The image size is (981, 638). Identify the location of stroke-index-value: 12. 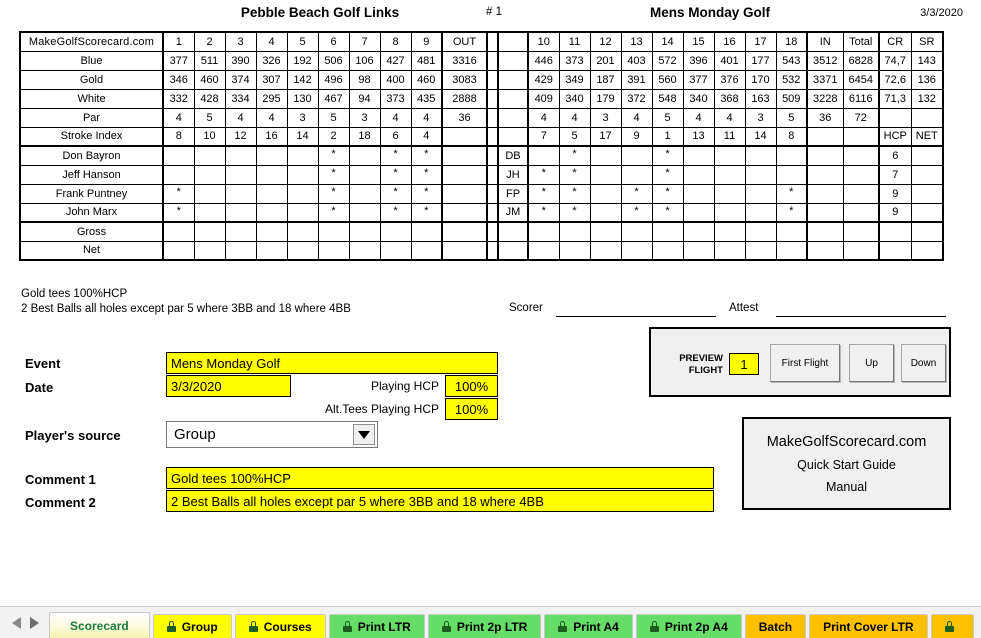
(240, 136).